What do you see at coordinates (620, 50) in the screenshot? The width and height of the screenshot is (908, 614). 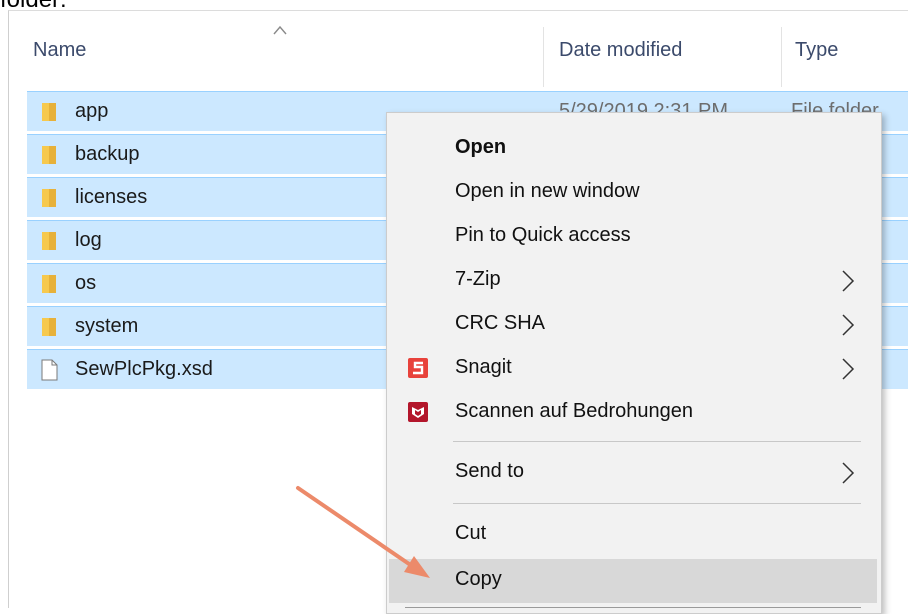 I see `column-header-date-modified: Date modified` at bounding box center [620, 50].